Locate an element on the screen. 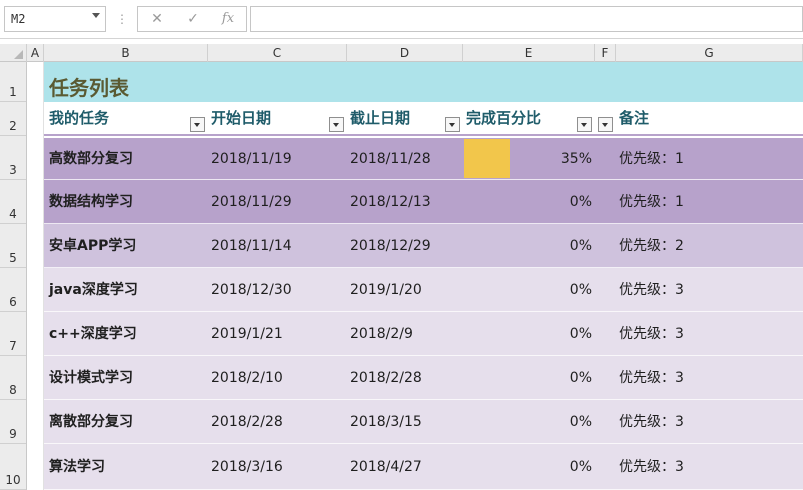  more-vertical-icon: ⋮ is located at coordinates (122, 19).